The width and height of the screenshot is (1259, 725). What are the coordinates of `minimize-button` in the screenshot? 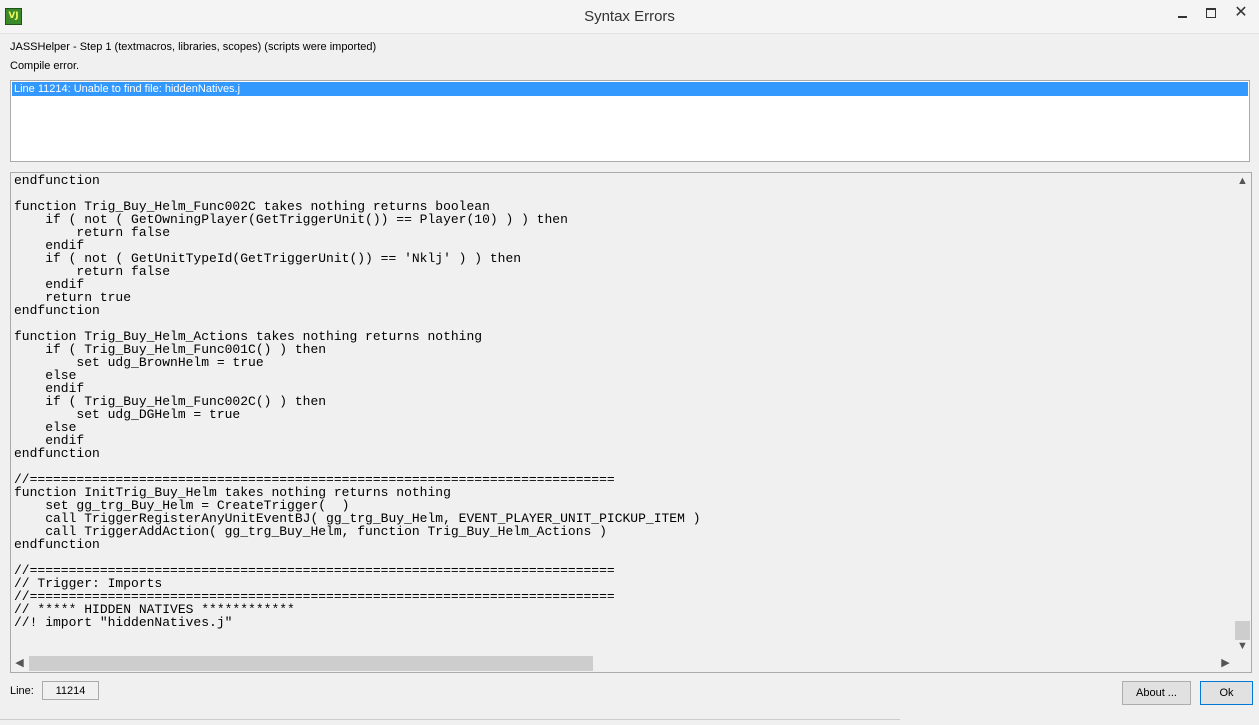 It's located at (1183, 13).